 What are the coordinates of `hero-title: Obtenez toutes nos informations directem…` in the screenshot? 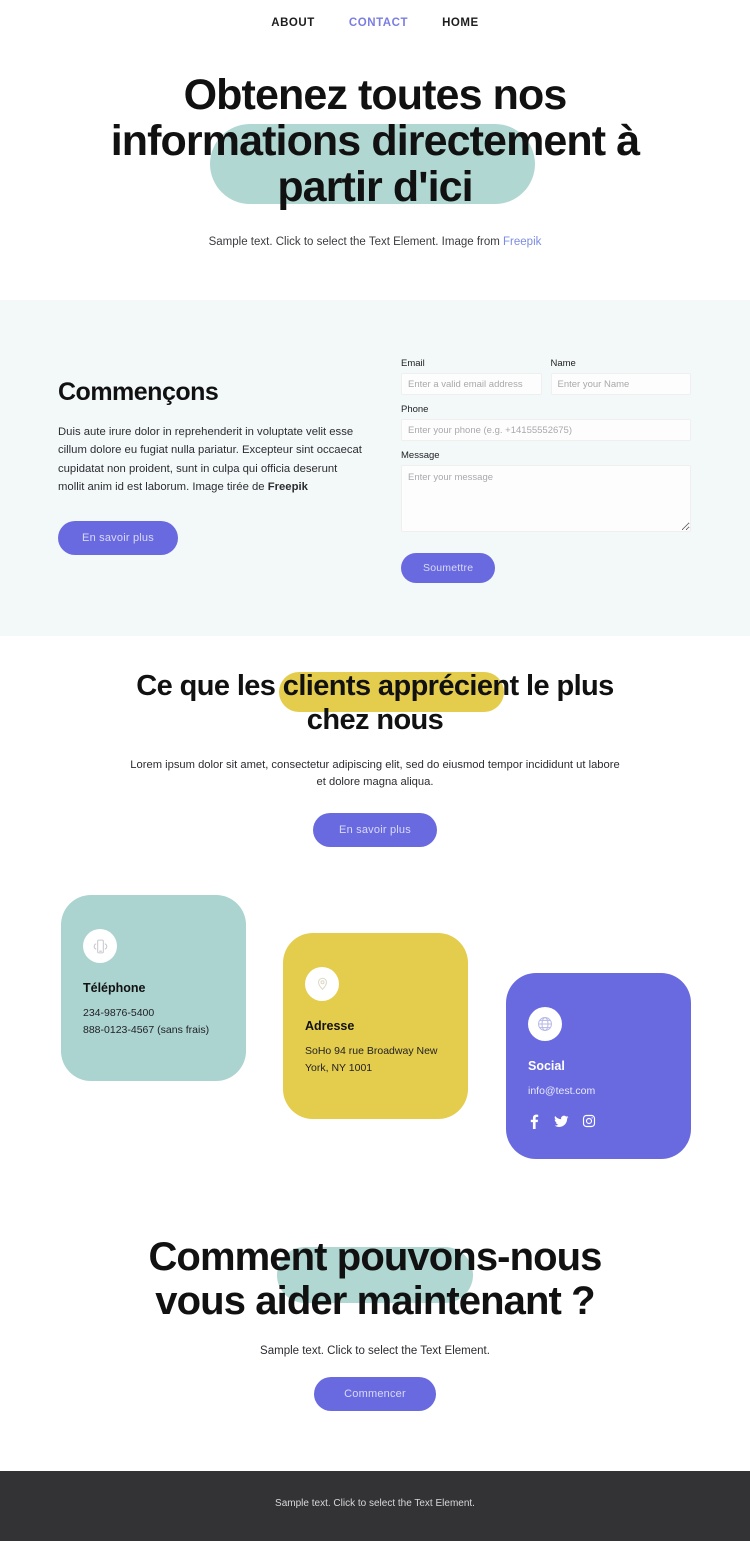 It's located at (375, 141).